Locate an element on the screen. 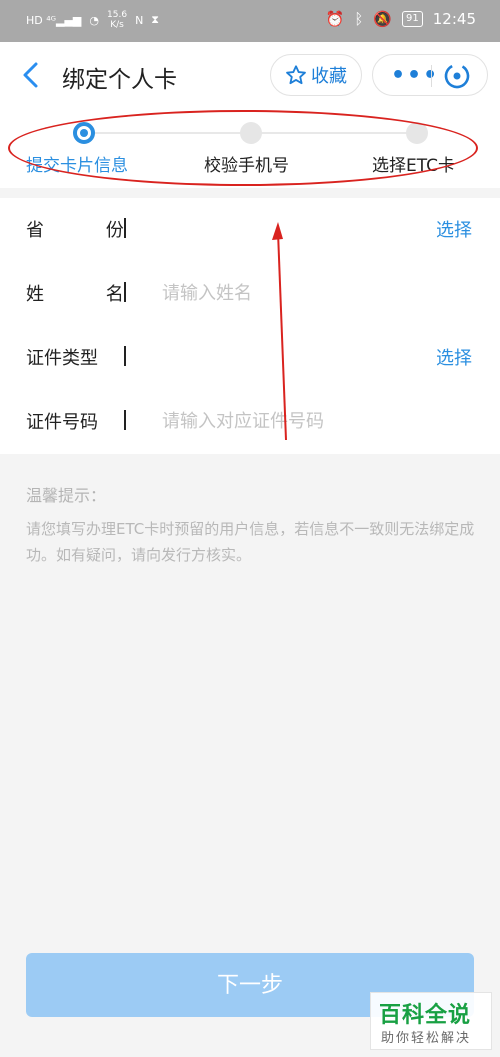  id-number-row: 证件号码 is located at coordinates (250, 422).